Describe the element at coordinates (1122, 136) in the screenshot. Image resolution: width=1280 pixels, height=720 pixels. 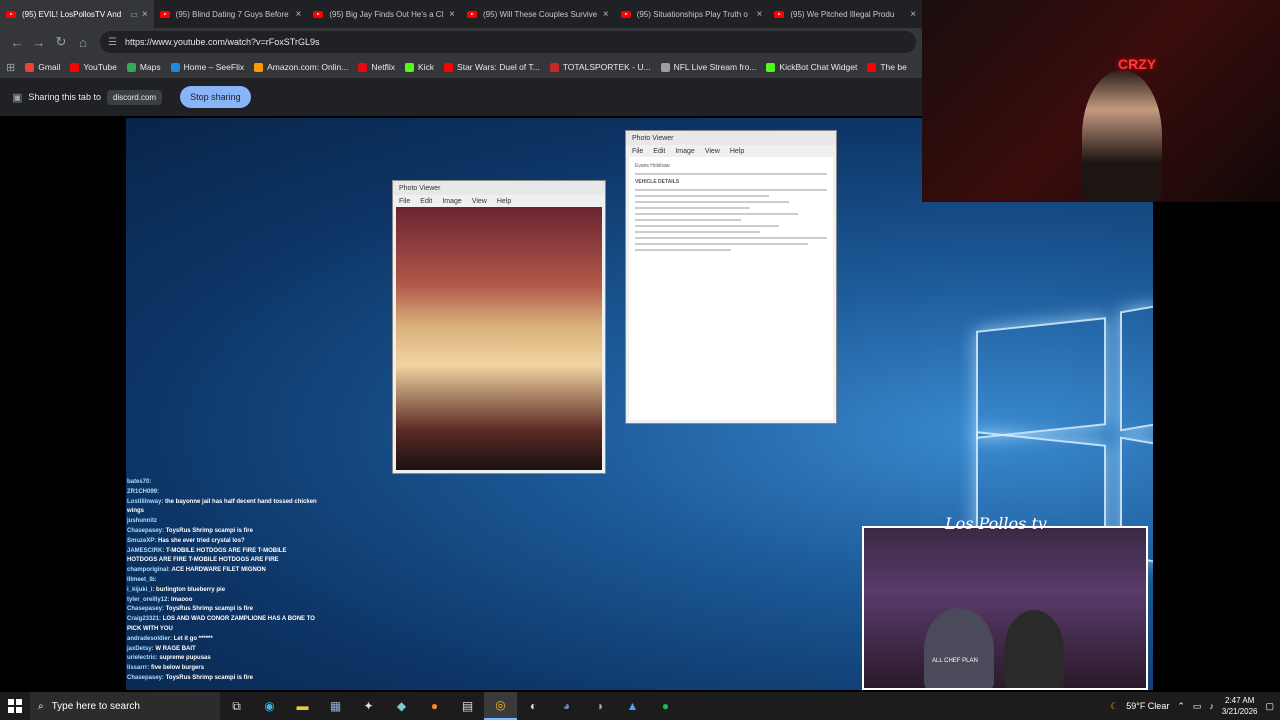
I see `streamer` at that location.